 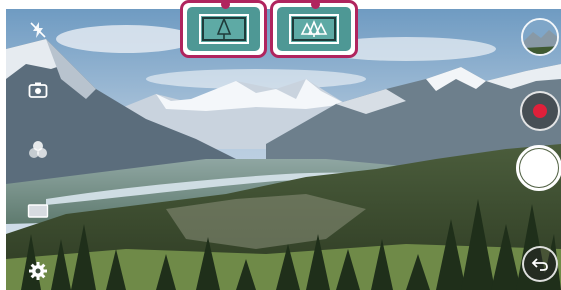 What do you see at coordinates (38, 271) in the screenshot?
I see `settings-gear-icon` at bounding box center [38, 271].